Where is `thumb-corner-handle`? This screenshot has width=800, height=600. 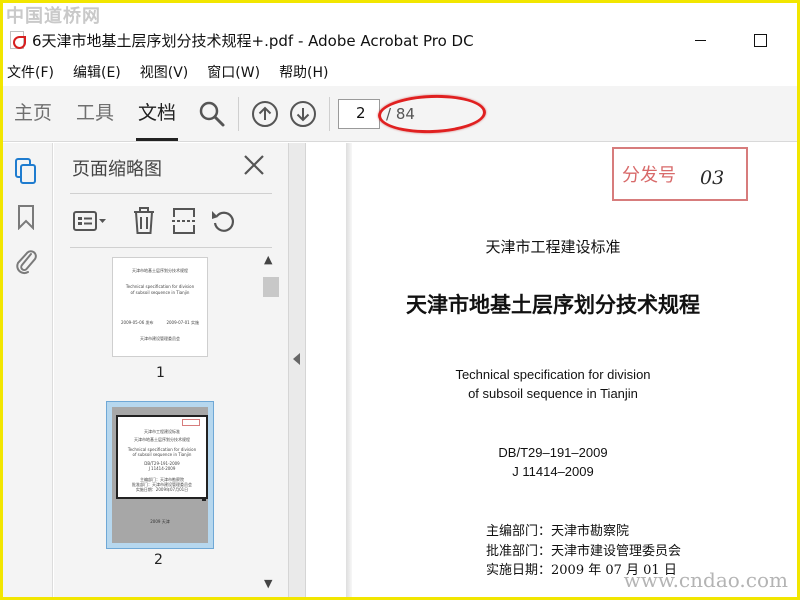 thumb-corner-handle is located at coordinates (204, 499).